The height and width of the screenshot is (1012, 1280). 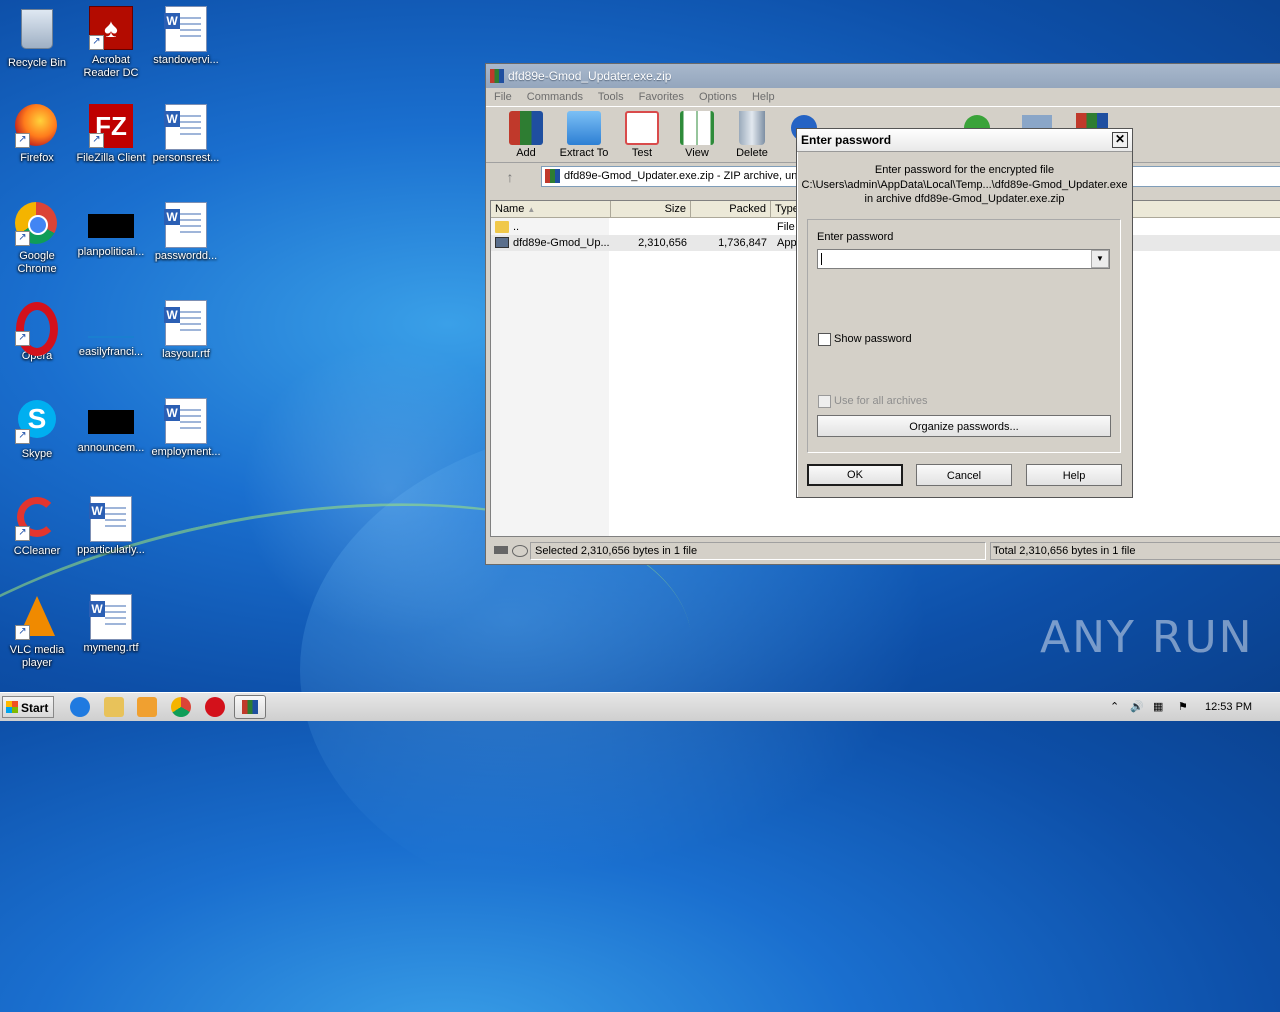 What do you see at coordinates (526, 128) in the screenshot?
I see `add-icon` at bounding box center [526, 128].